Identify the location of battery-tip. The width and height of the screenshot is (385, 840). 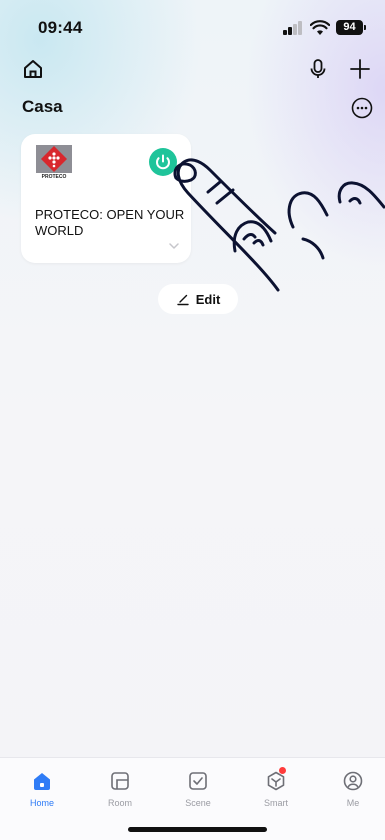
(365, 27).